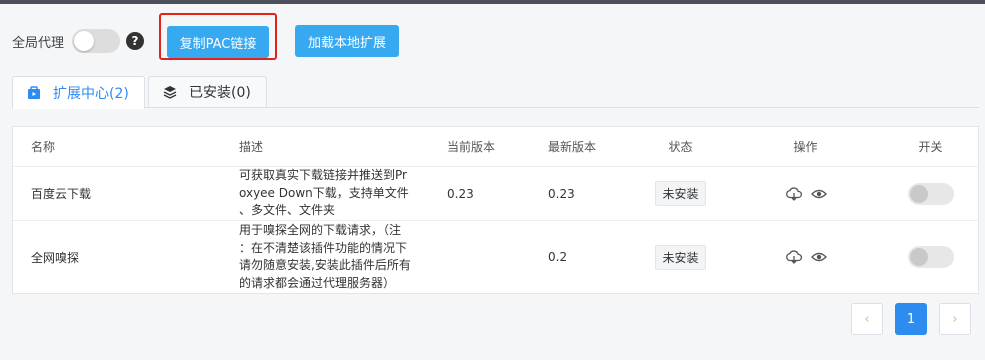 The height and width of the screenshot is (360, 985). I want to click on desc-line: 请勿随意安装,安装此插件后所有, so click(325, 265).